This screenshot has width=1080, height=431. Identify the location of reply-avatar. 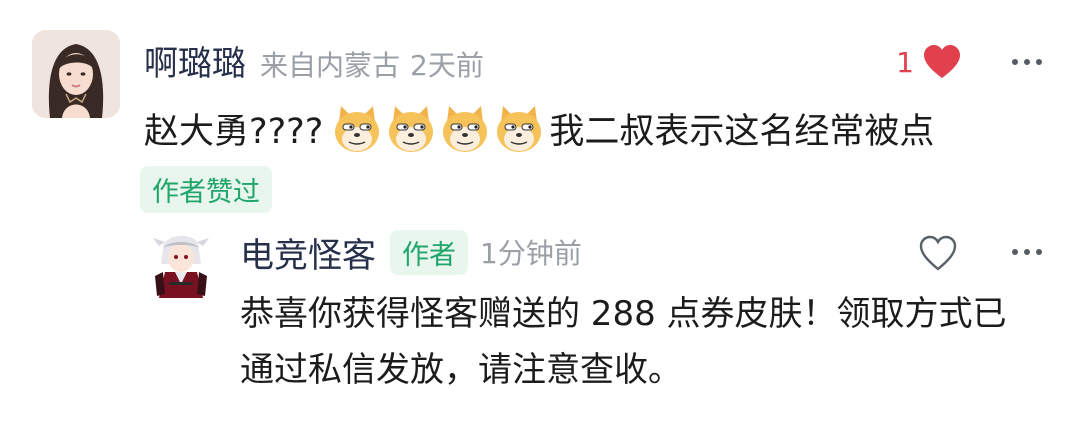
(181, 263).